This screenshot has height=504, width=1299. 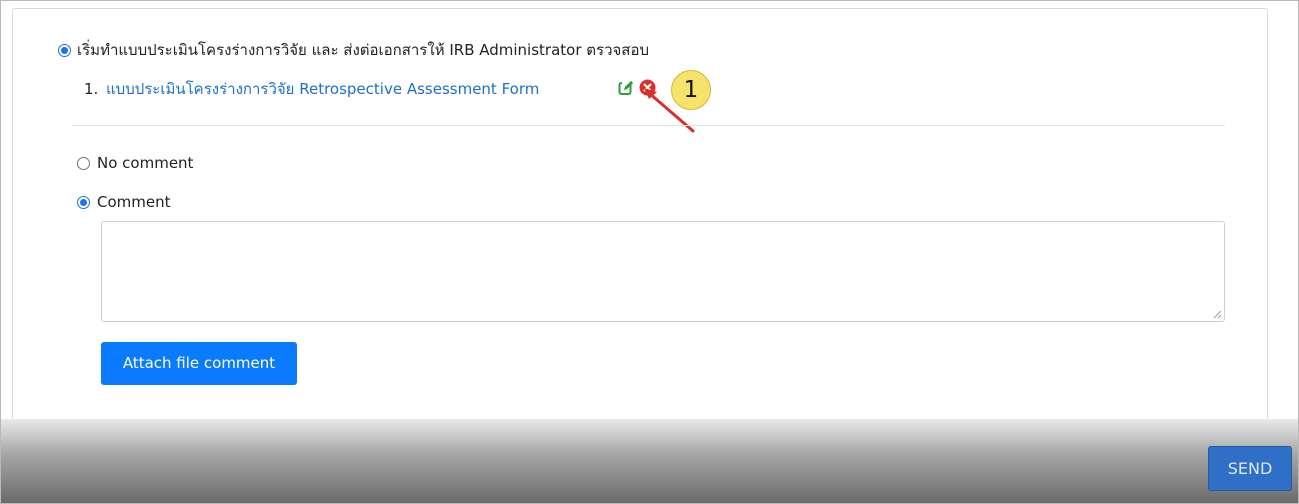 What do you see at coordinates (626, 88) in the screenshot?
I see `edit-icon` at bounding box center [626, 88].